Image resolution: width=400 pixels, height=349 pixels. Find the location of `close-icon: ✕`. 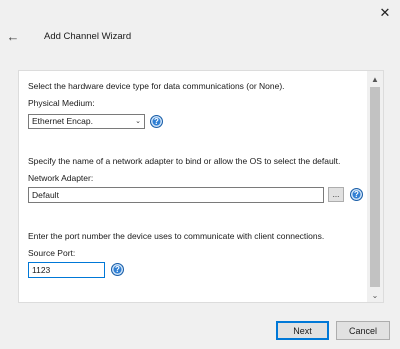

close-icon: ✕ is located at coordinates (385, 12).